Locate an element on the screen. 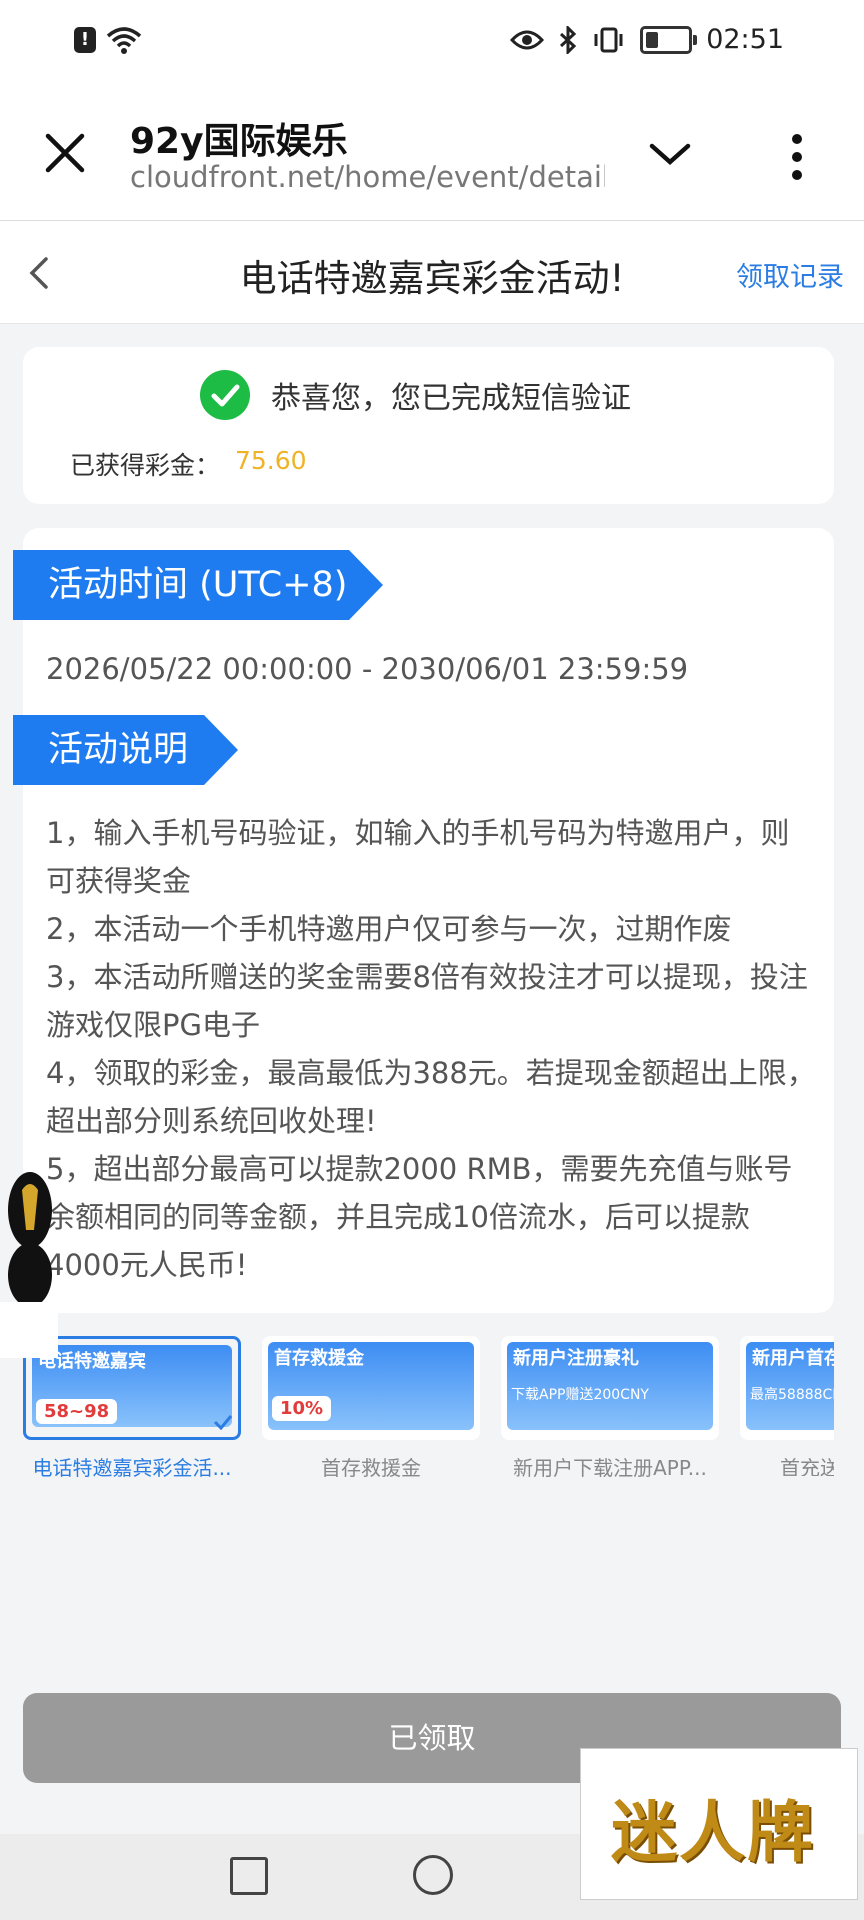 The width and height of the screenshot is (864, 1920). desc-line: 1，输入手机号码验证，如输入的手机号码为特邀用户，则可获得奖金 is located at coordinates (418, 857).